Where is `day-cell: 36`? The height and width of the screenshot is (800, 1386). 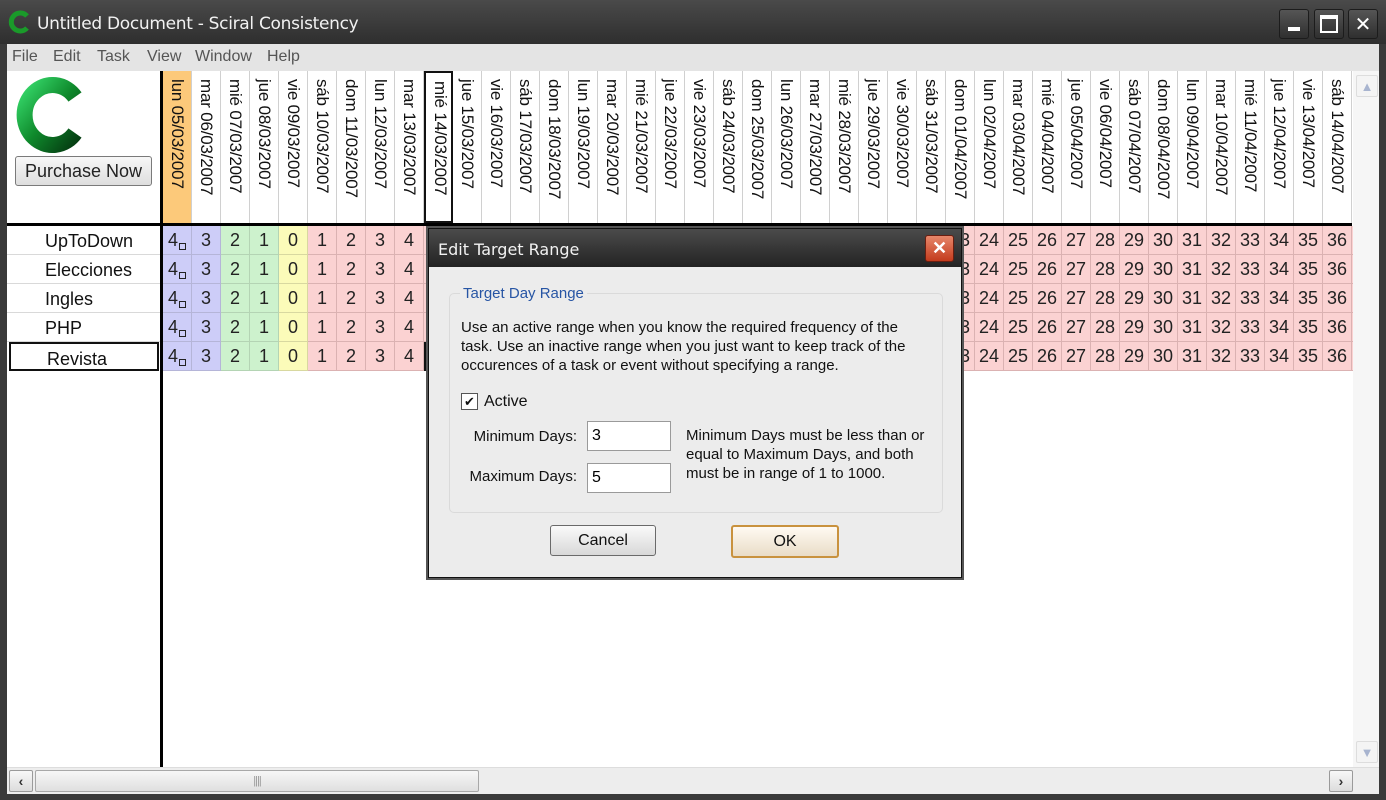
day-cell: 36 is located at coordinates (1337, 240).